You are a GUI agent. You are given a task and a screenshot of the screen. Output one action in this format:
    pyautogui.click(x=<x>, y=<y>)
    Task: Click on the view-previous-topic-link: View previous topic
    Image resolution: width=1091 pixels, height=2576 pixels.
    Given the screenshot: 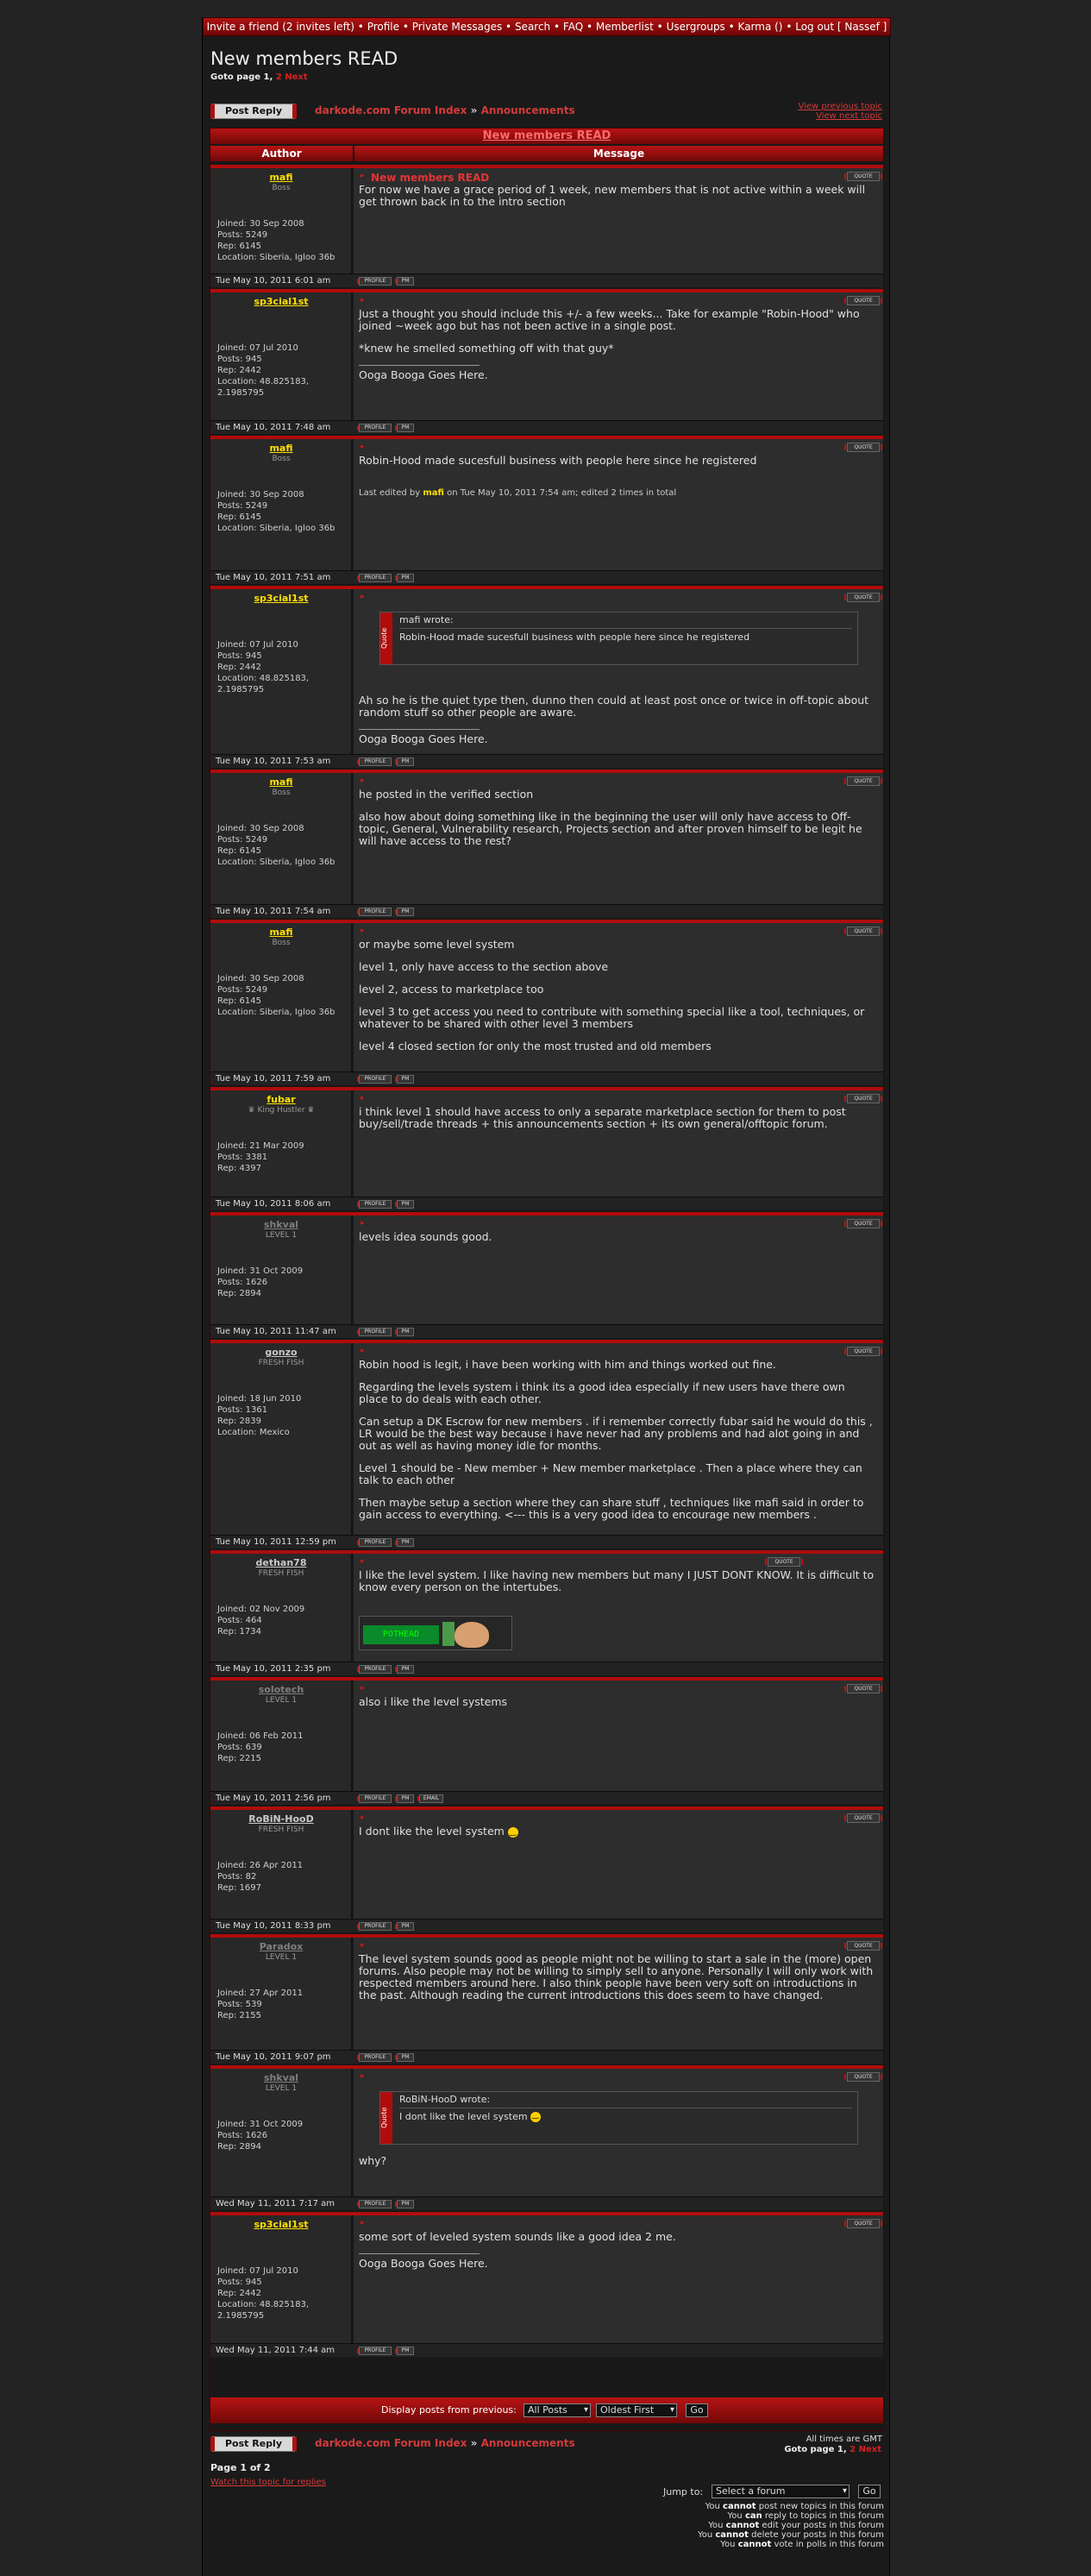 What is the action you would take?
    pyautogui.click(x=809, y=106)
    